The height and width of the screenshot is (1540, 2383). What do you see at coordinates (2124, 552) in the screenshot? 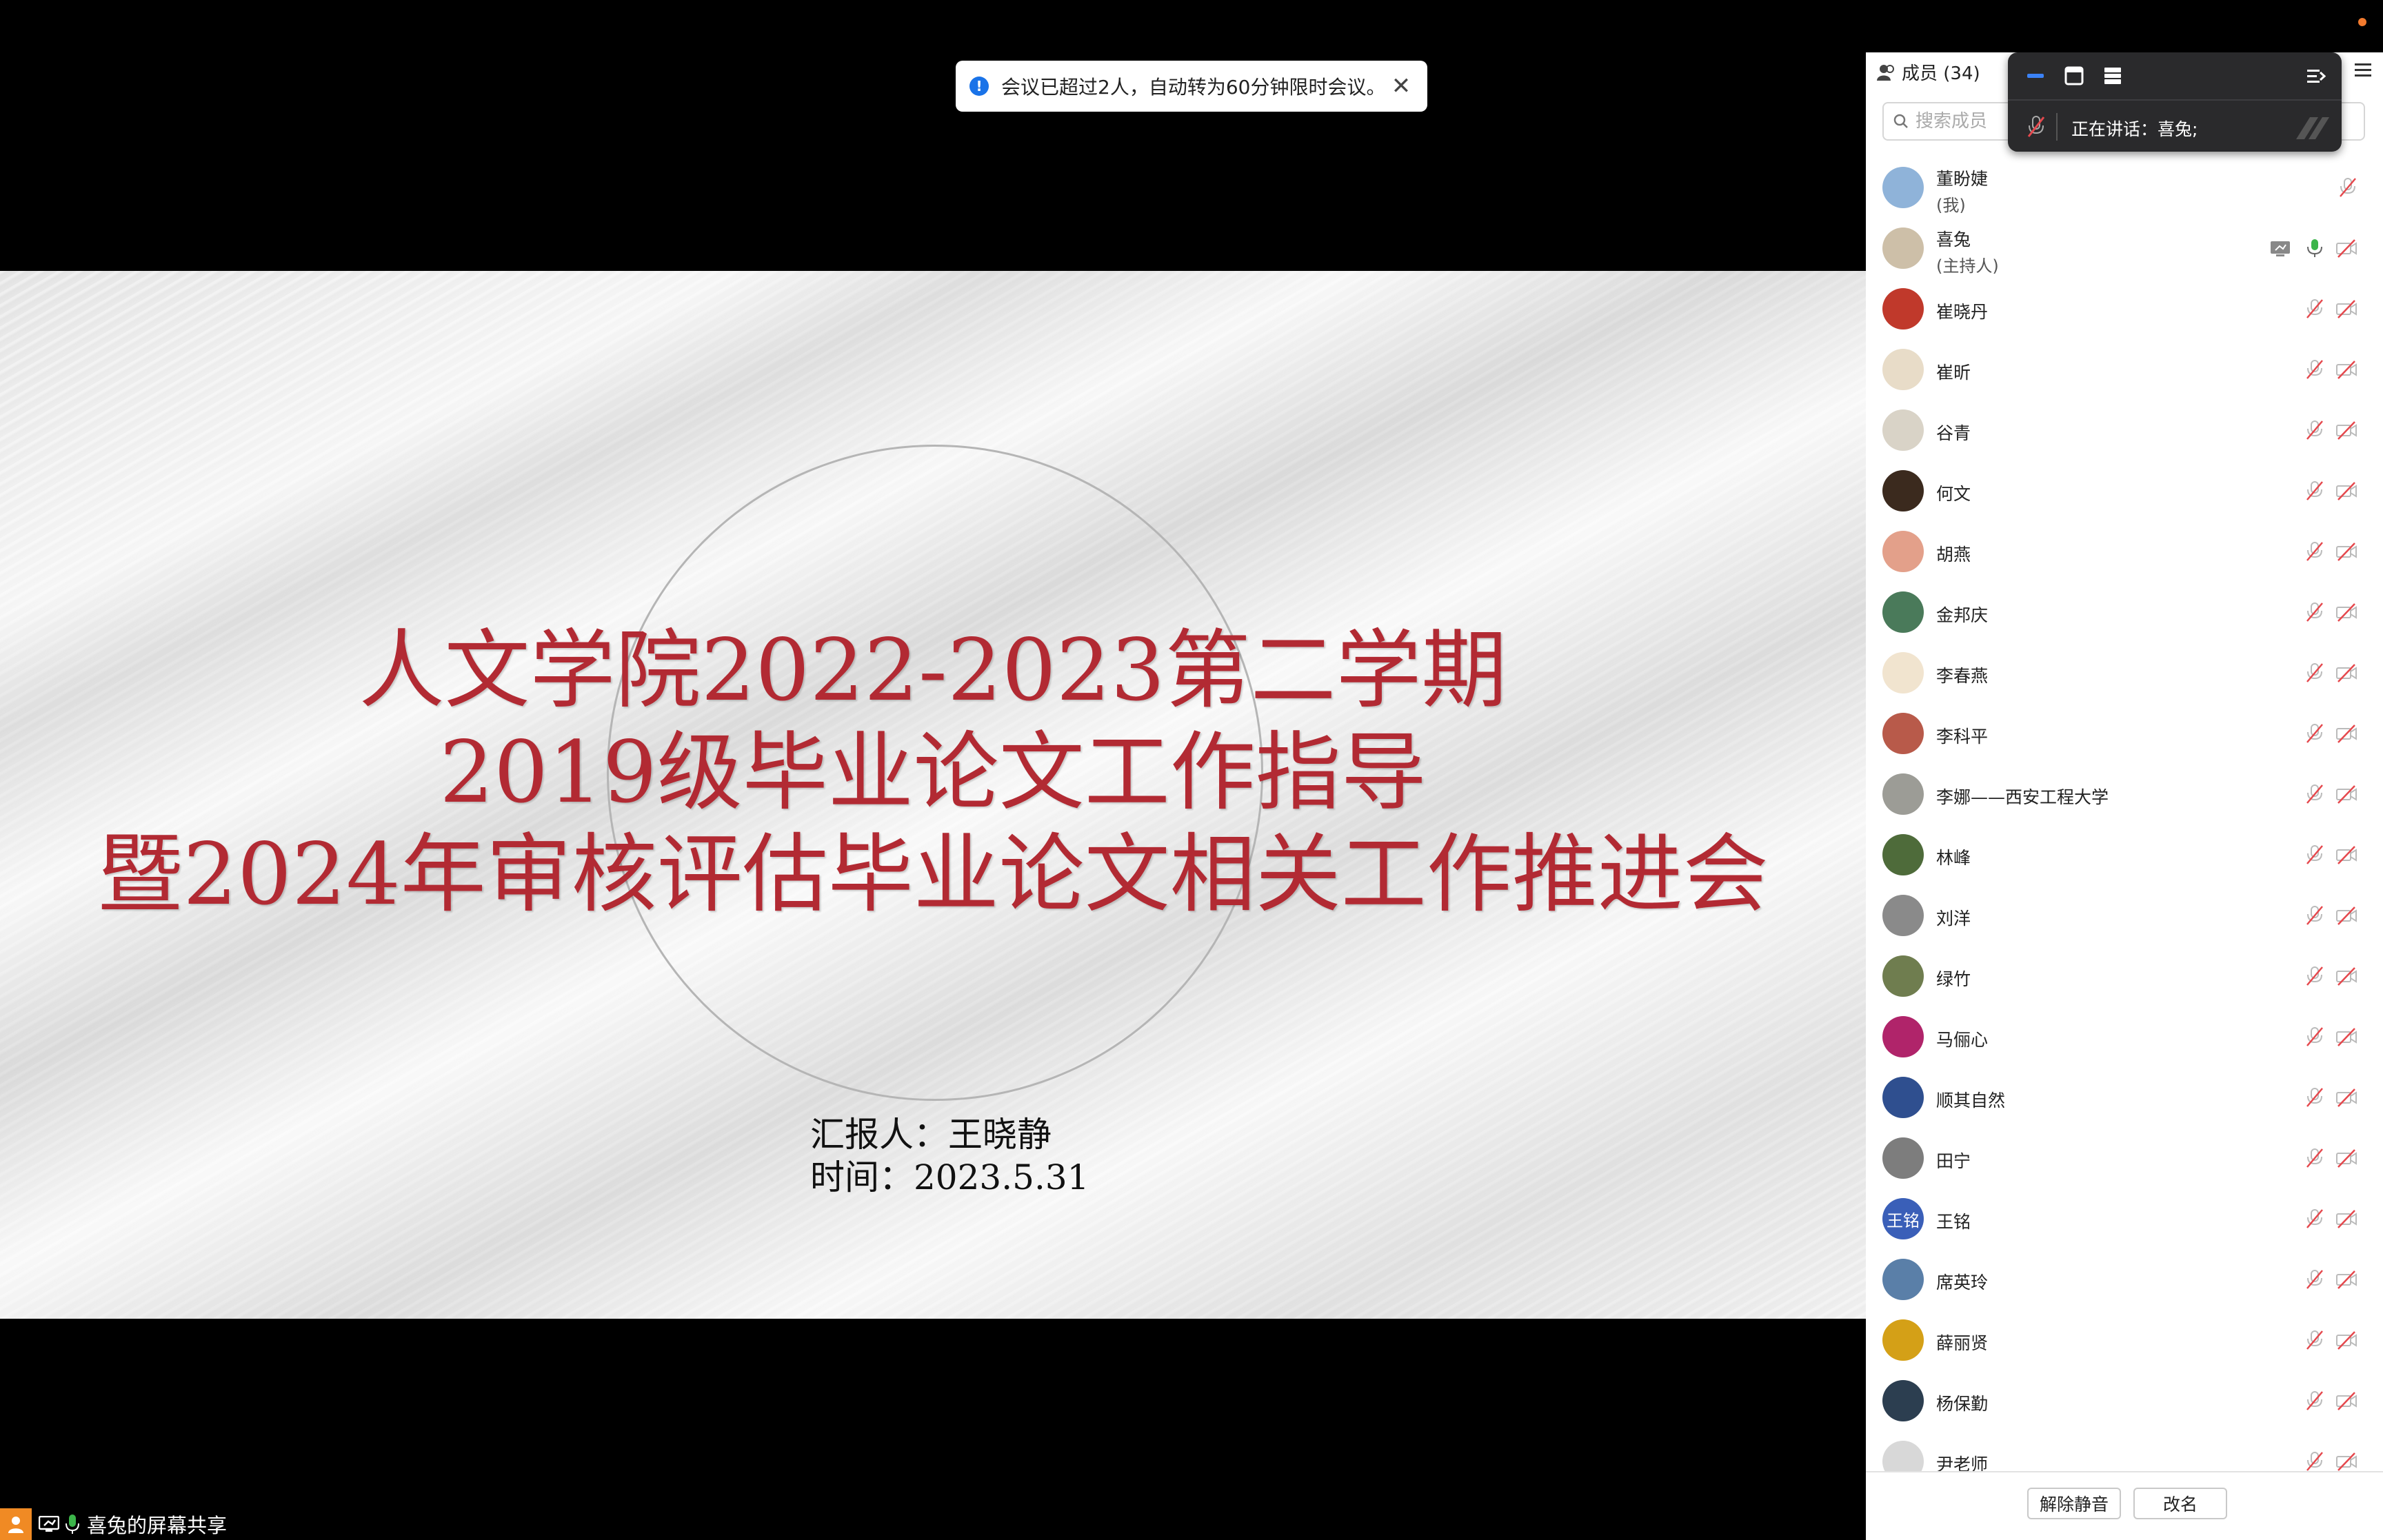
I see `member-row: 胡燕` at bounding box center [2124, 552].